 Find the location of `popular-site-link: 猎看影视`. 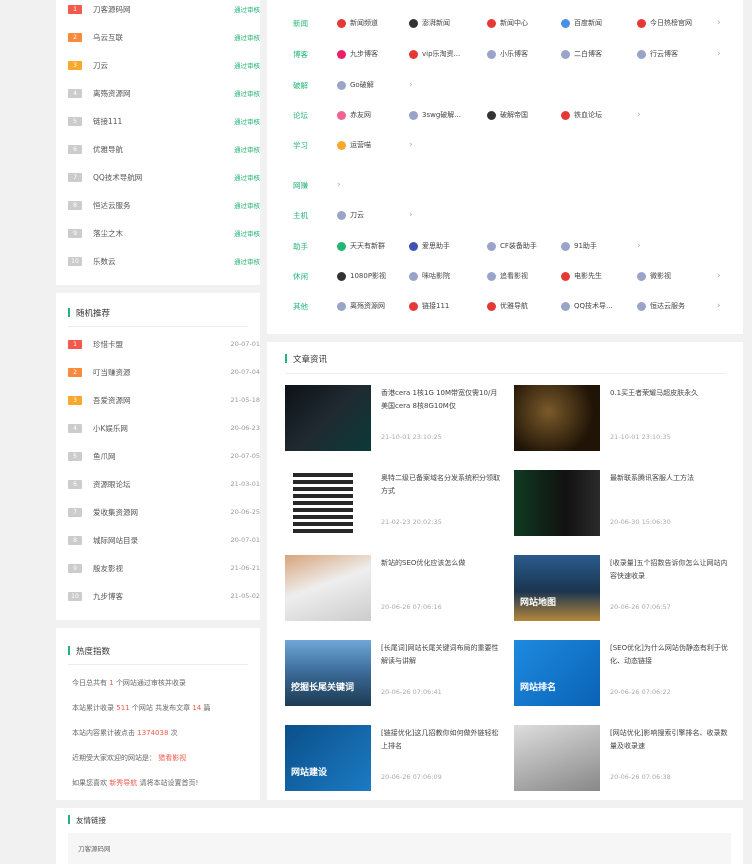

popular-site-link: 猎看影视 is located at coordinates (172, 758).